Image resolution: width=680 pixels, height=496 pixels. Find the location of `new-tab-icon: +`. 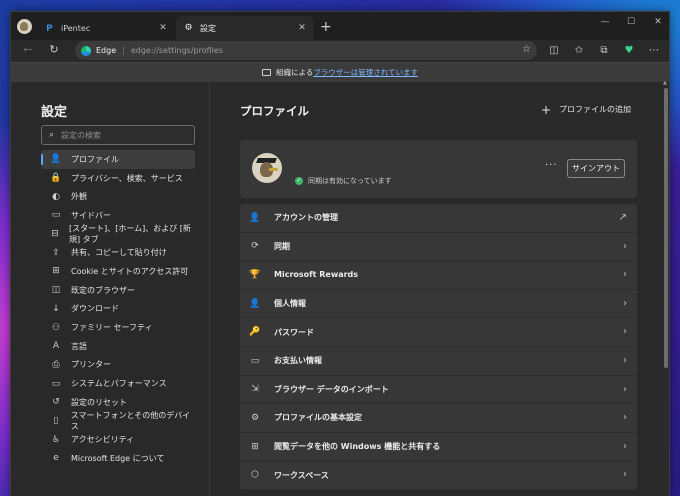

new-tab-icon: + is located at coordinates (326, 27).